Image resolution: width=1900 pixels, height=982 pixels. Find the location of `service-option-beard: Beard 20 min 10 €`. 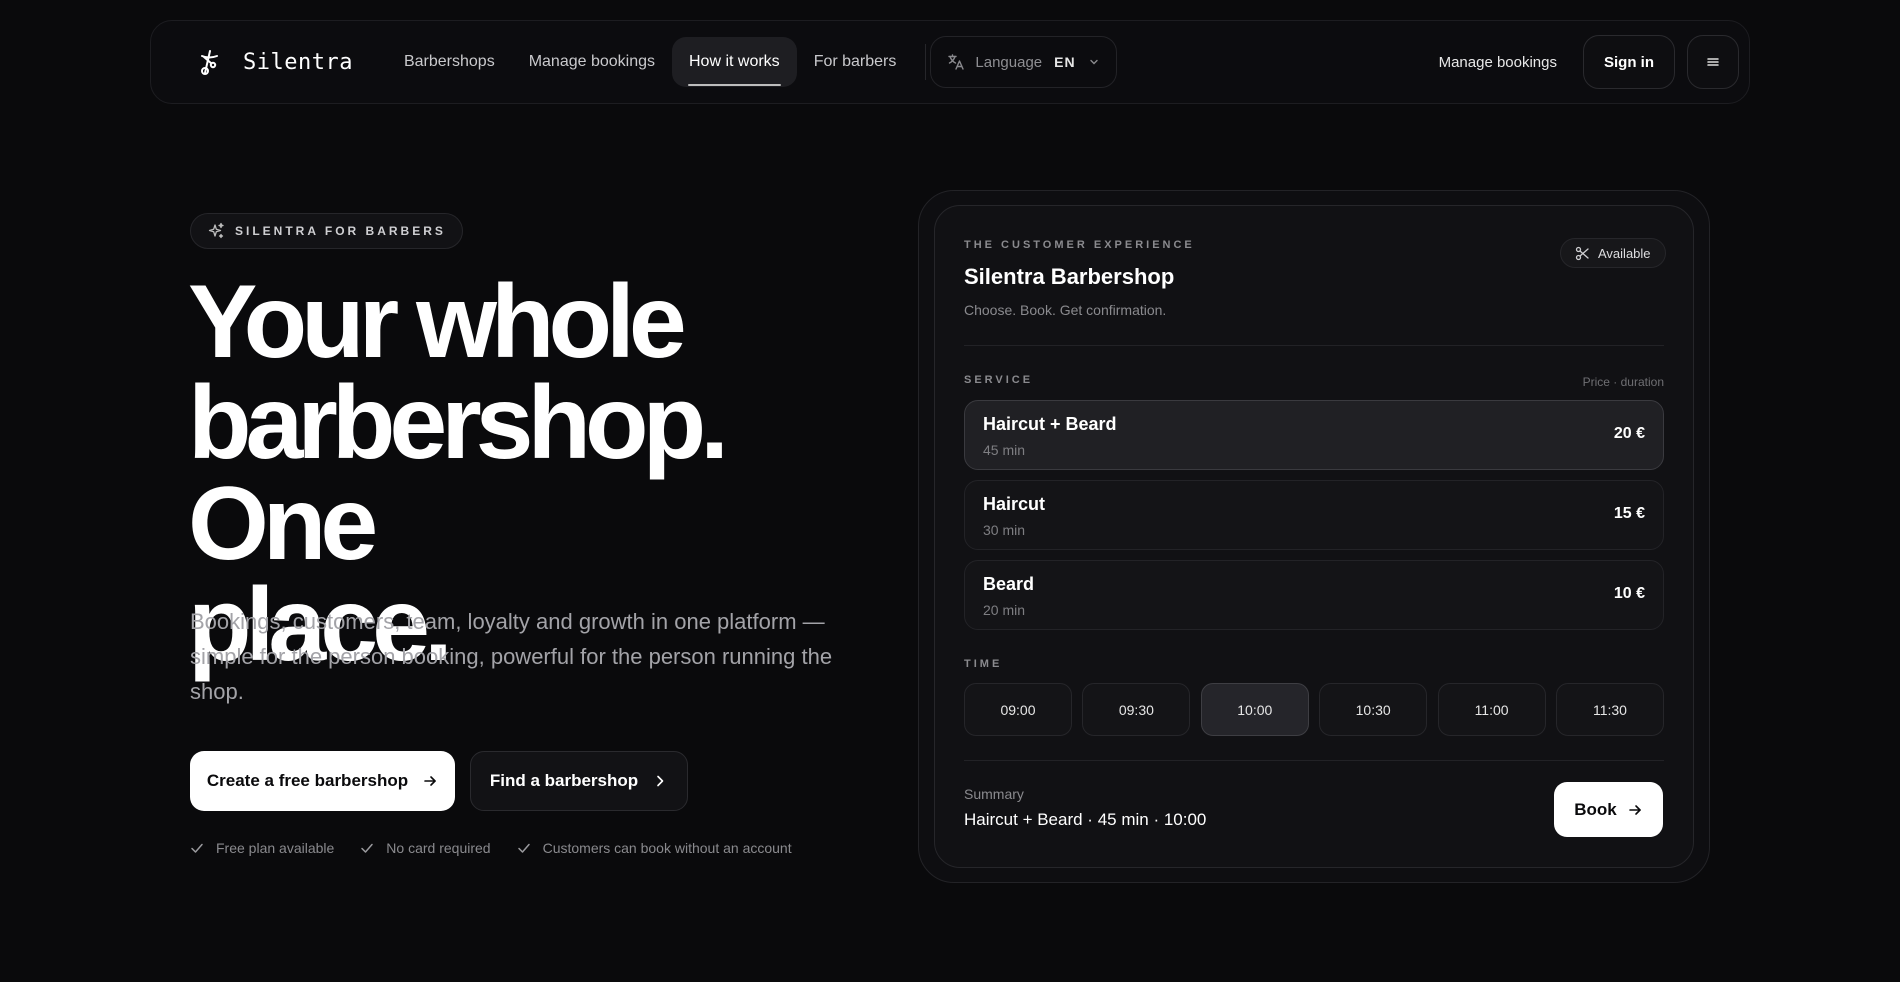

service-option-beard: Beard 20 min 10 € is located at coordinates (1314, 595).